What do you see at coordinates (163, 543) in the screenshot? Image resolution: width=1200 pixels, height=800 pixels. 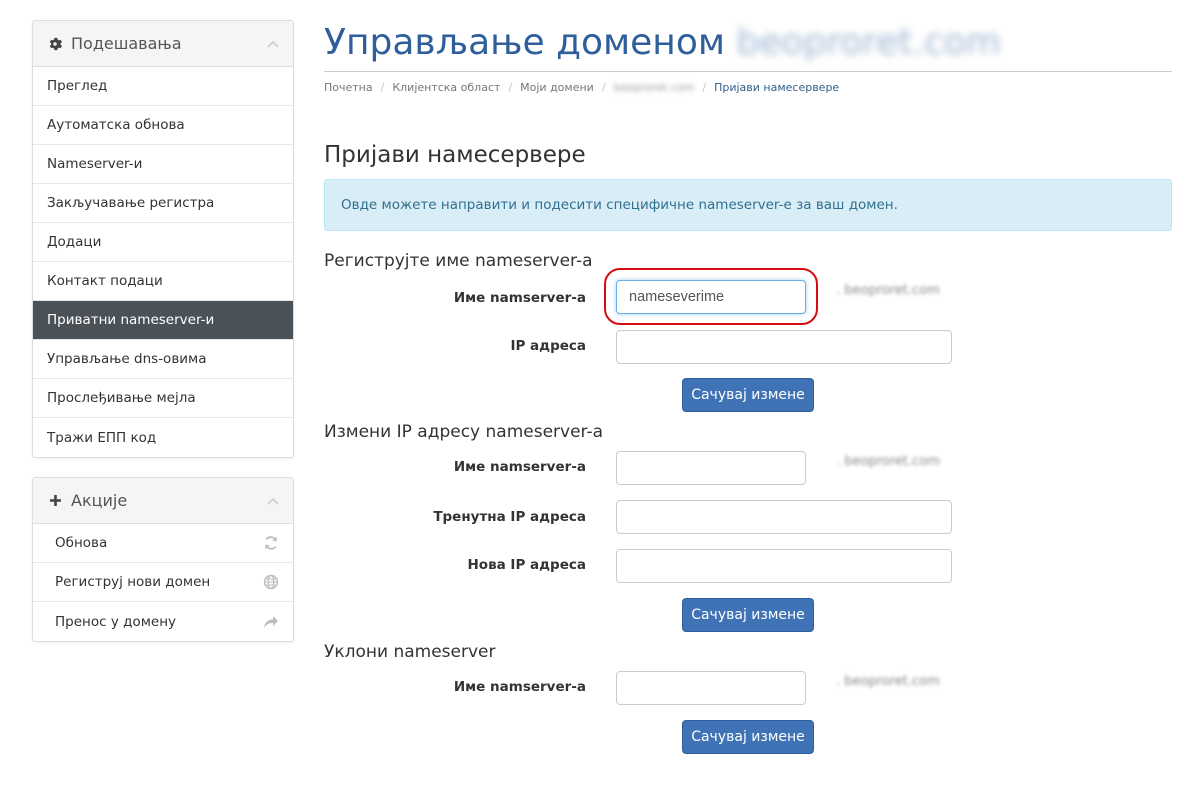 I see `action-renew: Обнова` at bounding box center [163, 543].